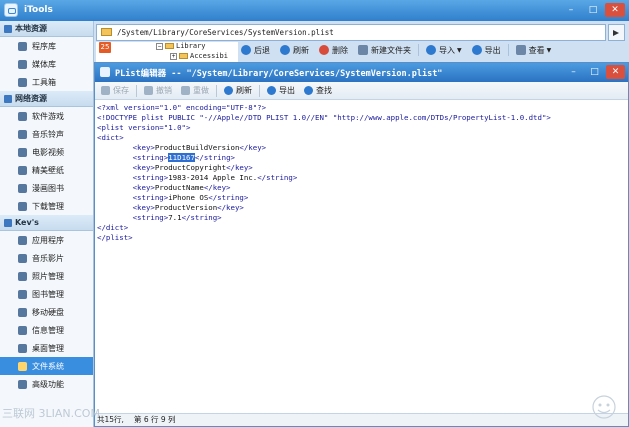 This screenshot has width=629, height=427. Describe the element at coordinates (46, 240) in the screenshot. I see `sidebar-item: 应用程序` at that location.